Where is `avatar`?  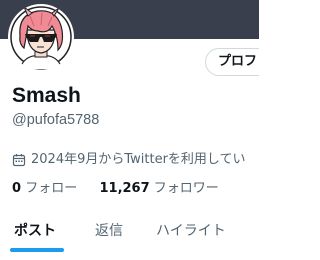 avatar is located at coordinates (41, 37).